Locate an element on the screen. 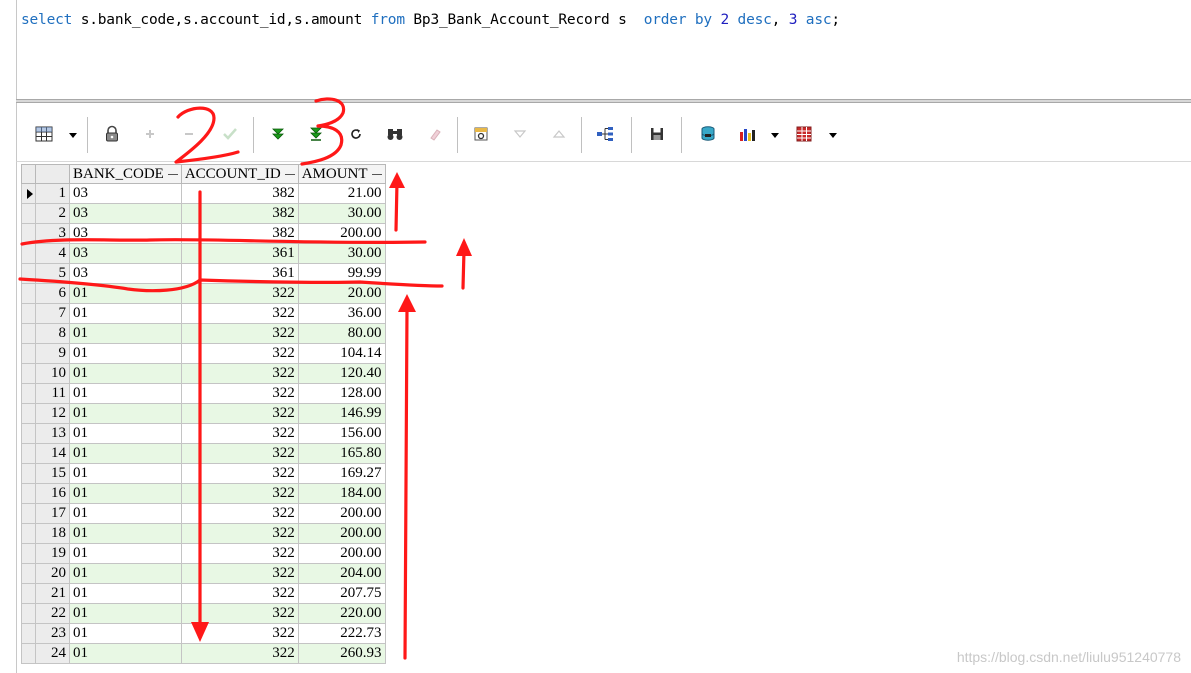 This screenshot has height=673, width=1191. table-row: 12 01 322 146.99 is located at coordinates (203, 413).